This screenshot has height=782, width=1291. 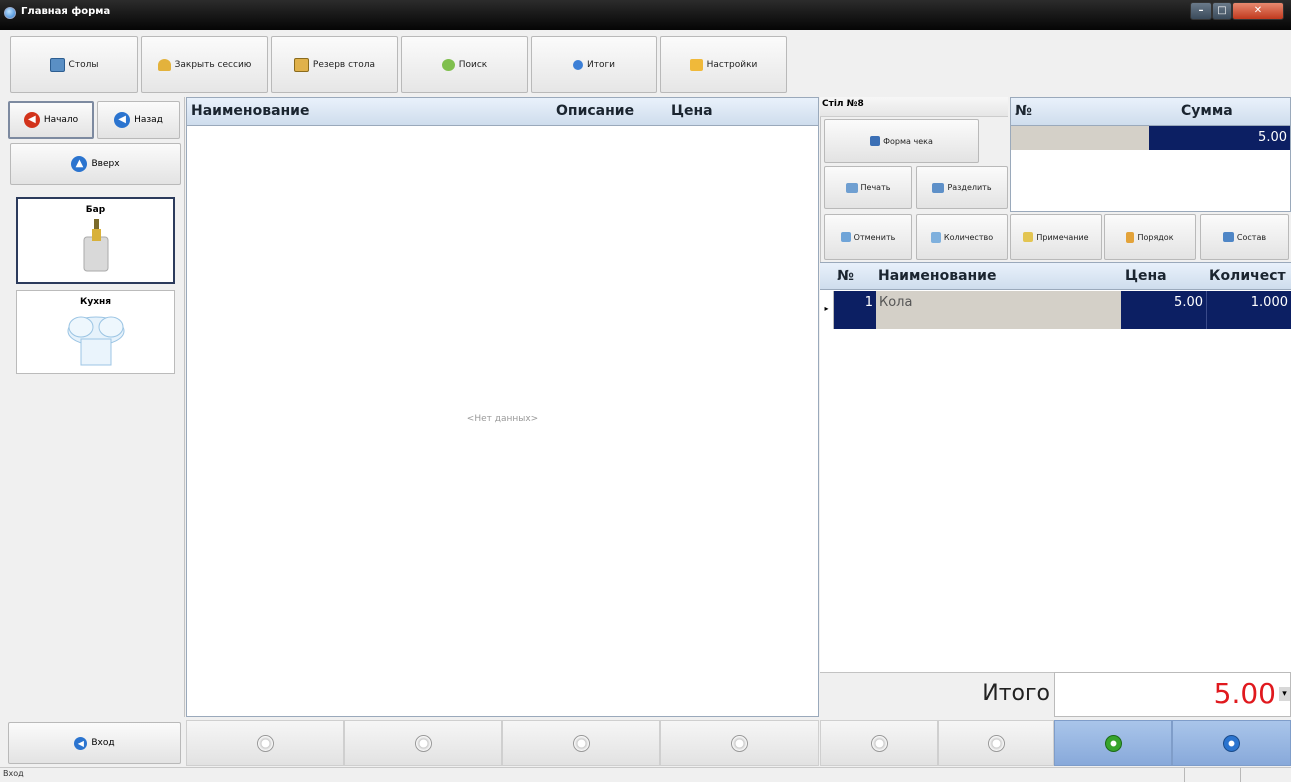 I want to click on totals-label: Итоги, so click(x=601, y=64).